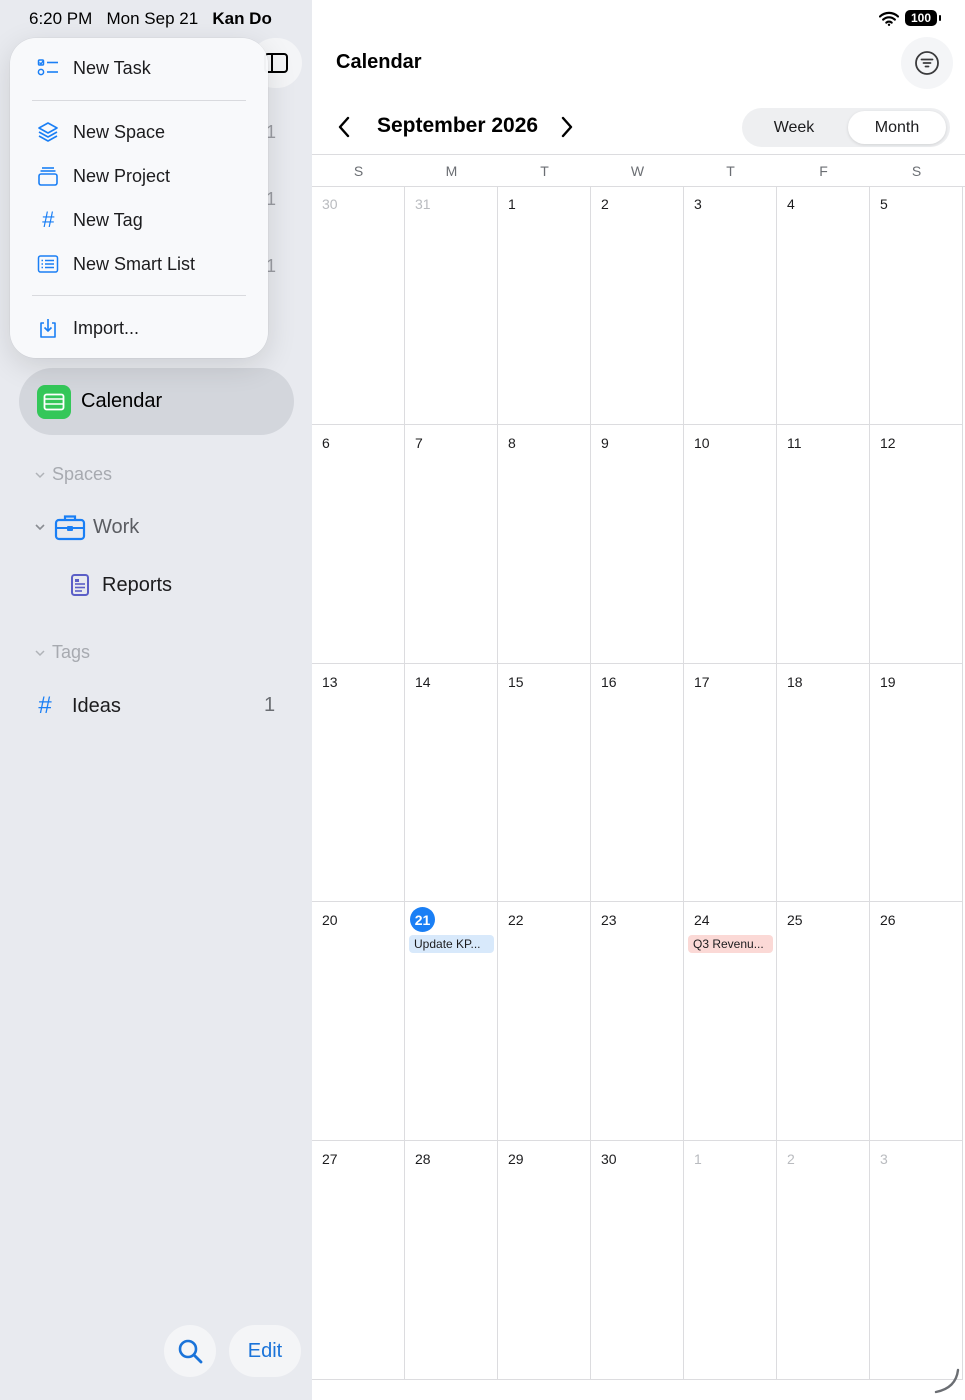 This screenshot has width=965, height=1400. I want to click on sidebar-item-ideas: # Ideas, so click(79, 706).